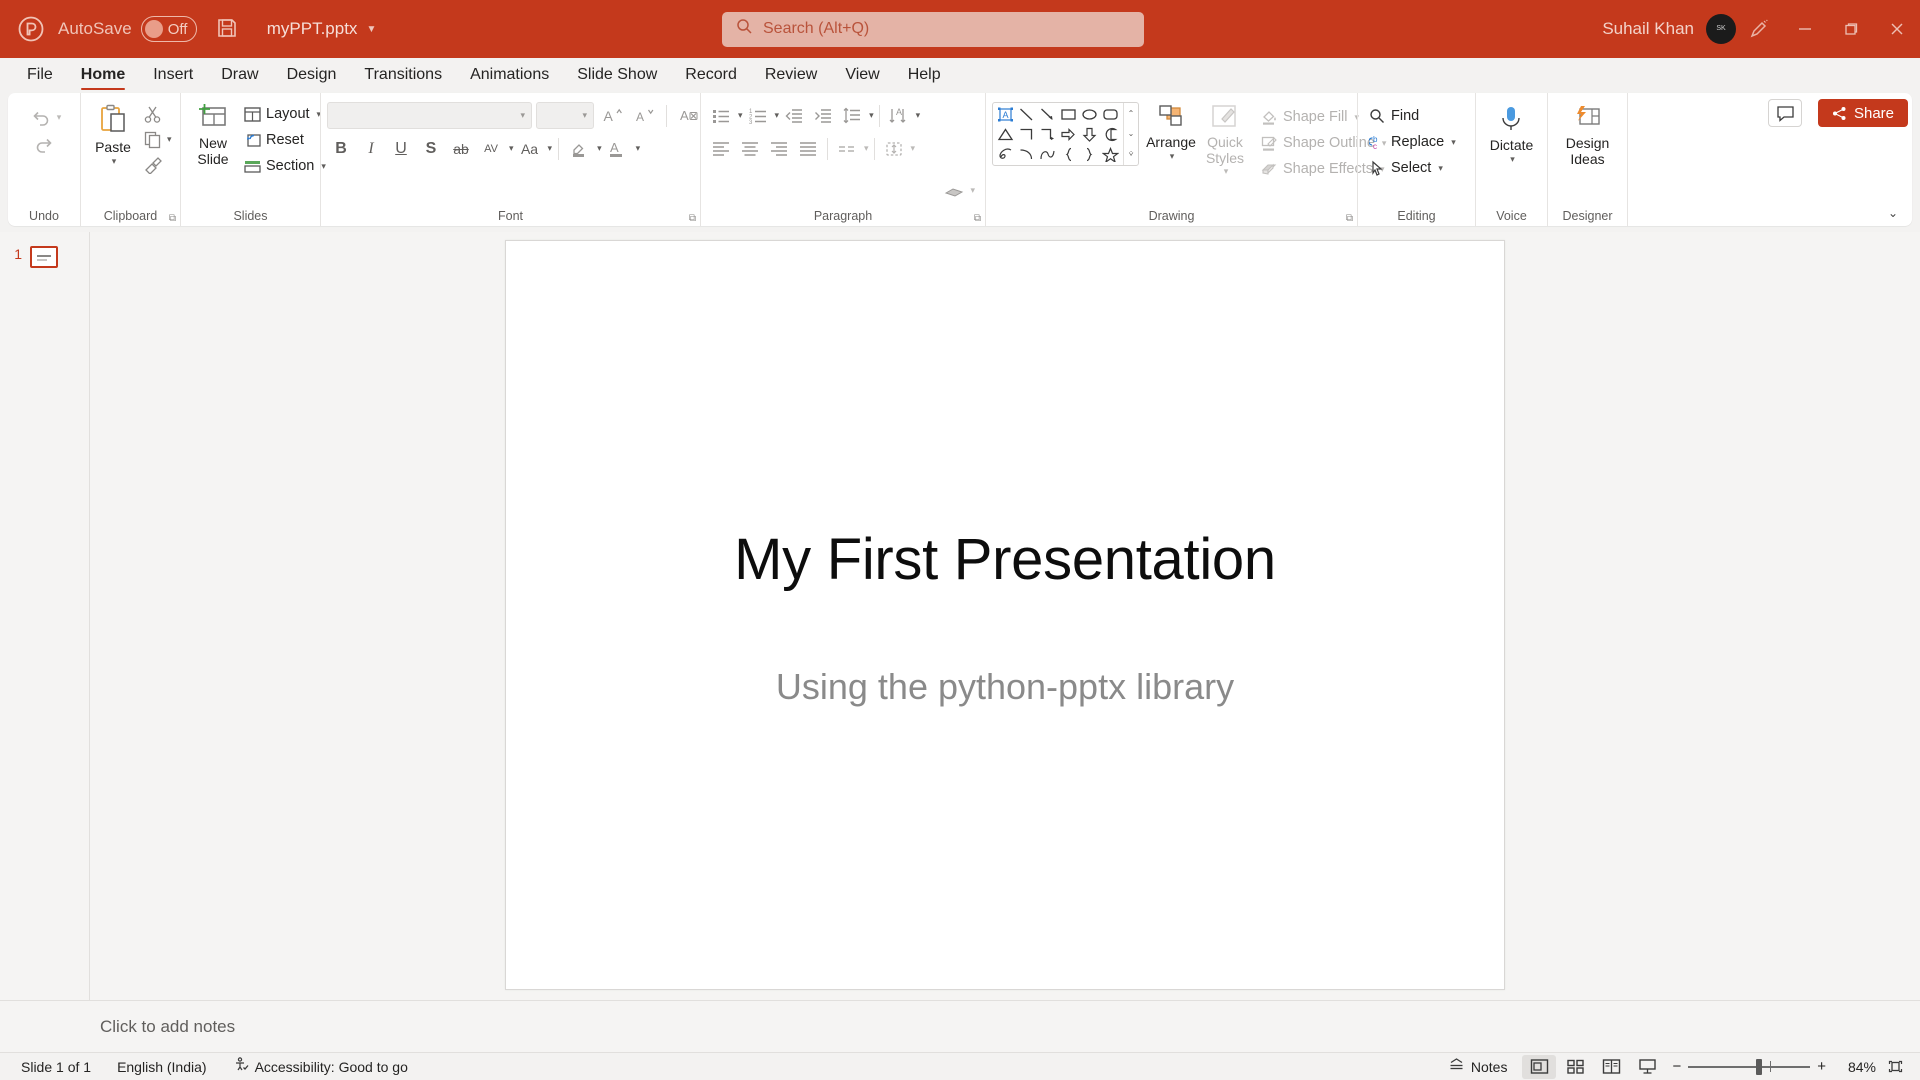 This screenshot has width=1920, height=1080. Describe the element at coordinates (960, 1026) in the screenshot. I see `notes-pane: Click to add notes` at that location.